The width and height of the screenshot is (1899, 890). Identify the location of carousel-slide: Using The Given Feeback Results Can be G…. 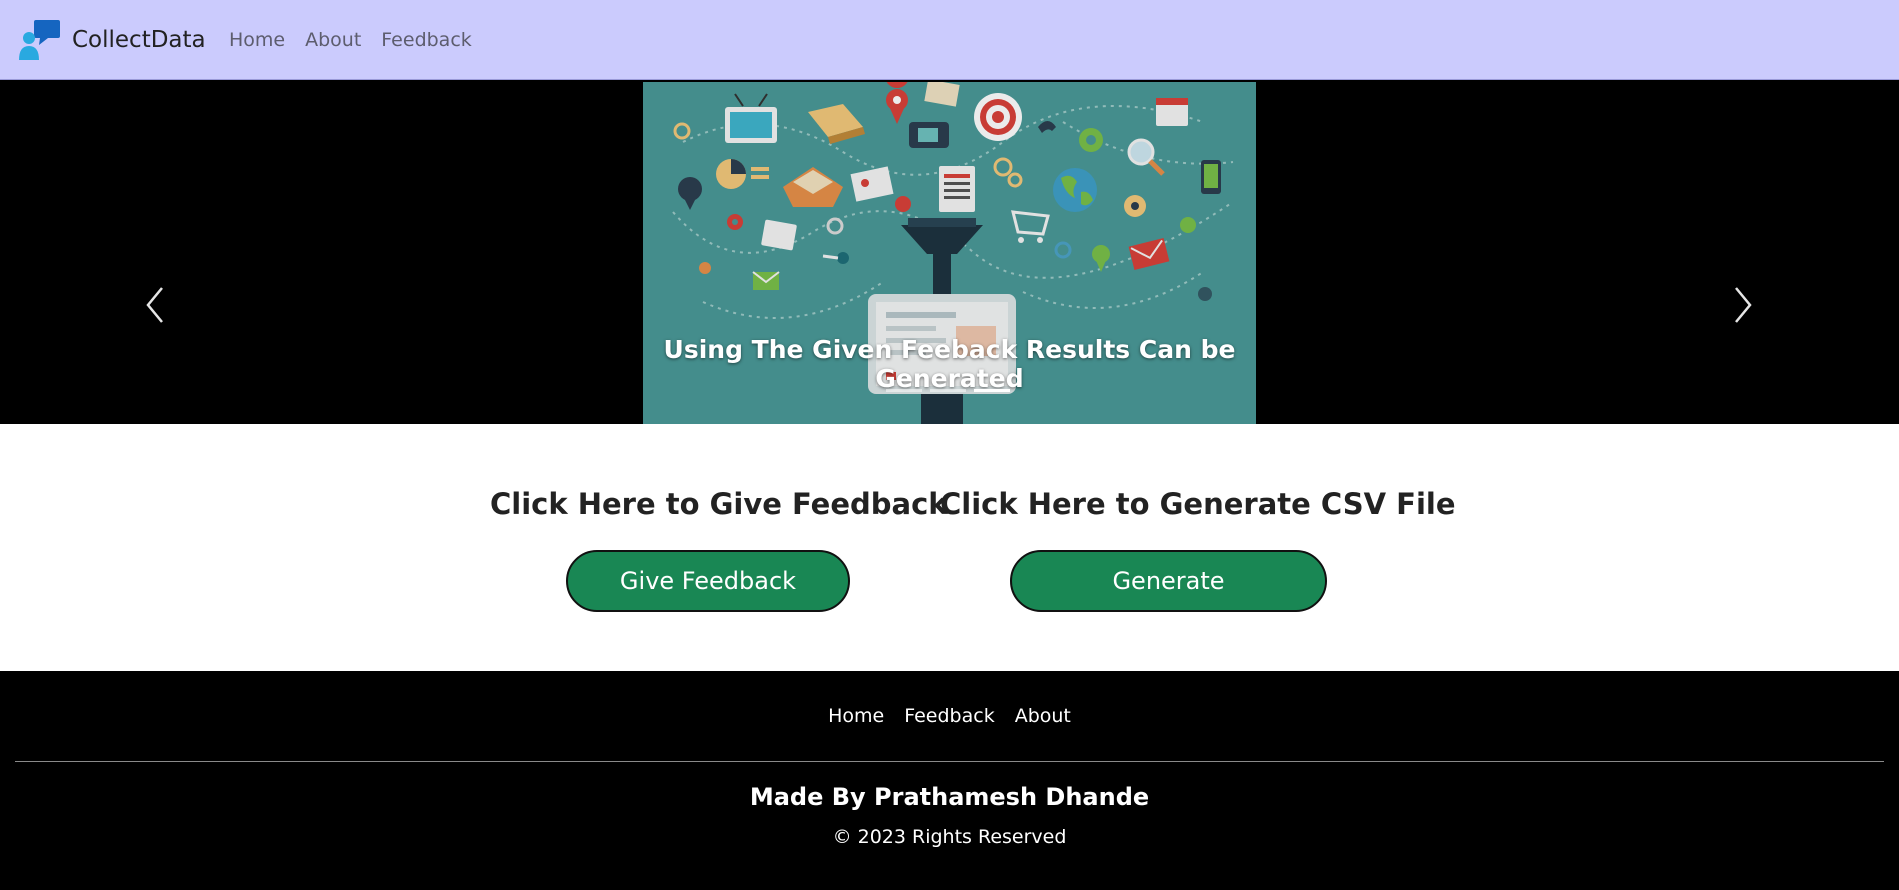
(949, 253).